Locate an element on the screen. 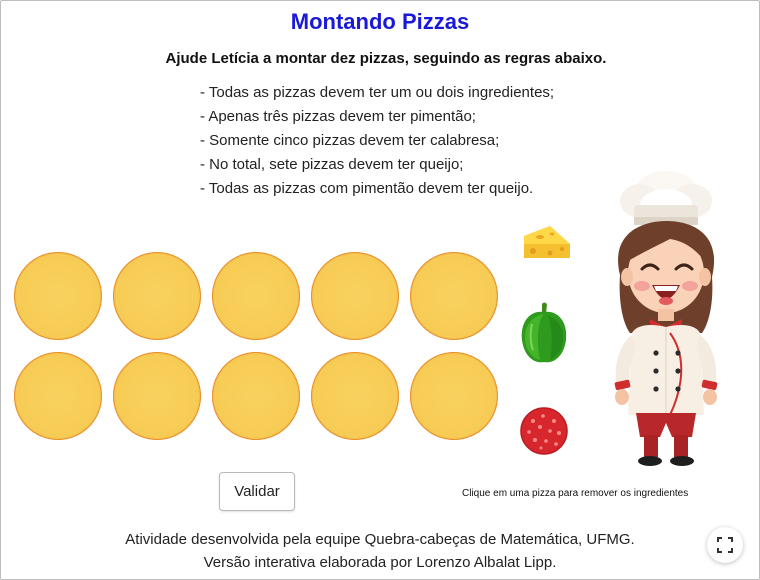 The height and width of the screenshot is (580, 760). fullscreen-icon is located at coordinates (725, 545).